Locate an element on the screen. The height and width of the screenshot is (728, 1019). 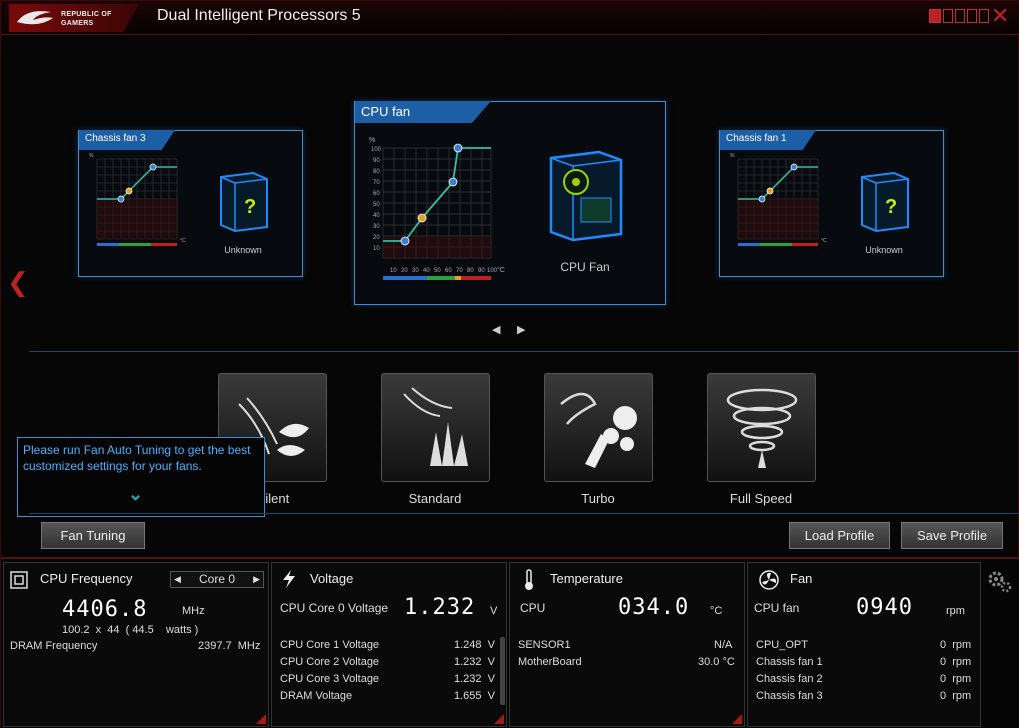
voltage-row-value: 1.655 V is located at coordinates (474, 696).